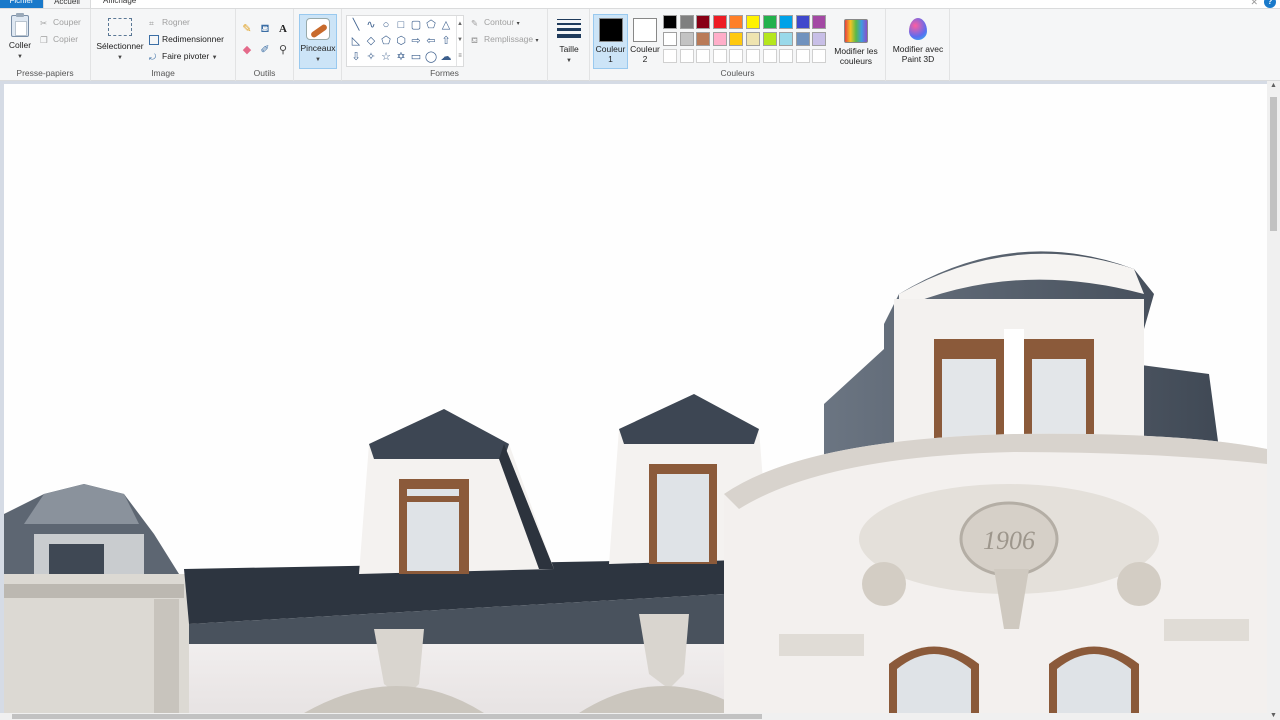 The width and height of the screenshot is (1280, 720). Describe the element at coordinates (371, 41) in the screenshot. I see `diamond-shape-icon: ◇` at that location.